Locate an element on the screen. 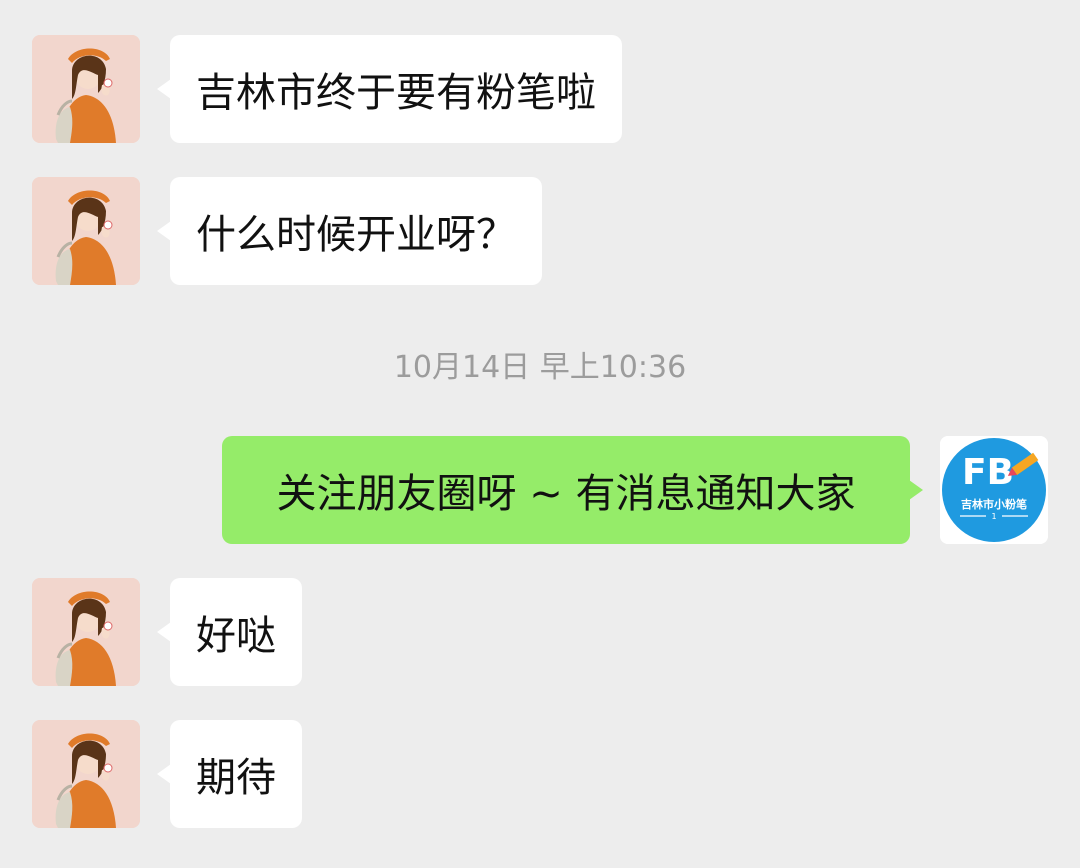 The image size is (1080, 868). logo-number: 1 is located at coordinates (993, 516).